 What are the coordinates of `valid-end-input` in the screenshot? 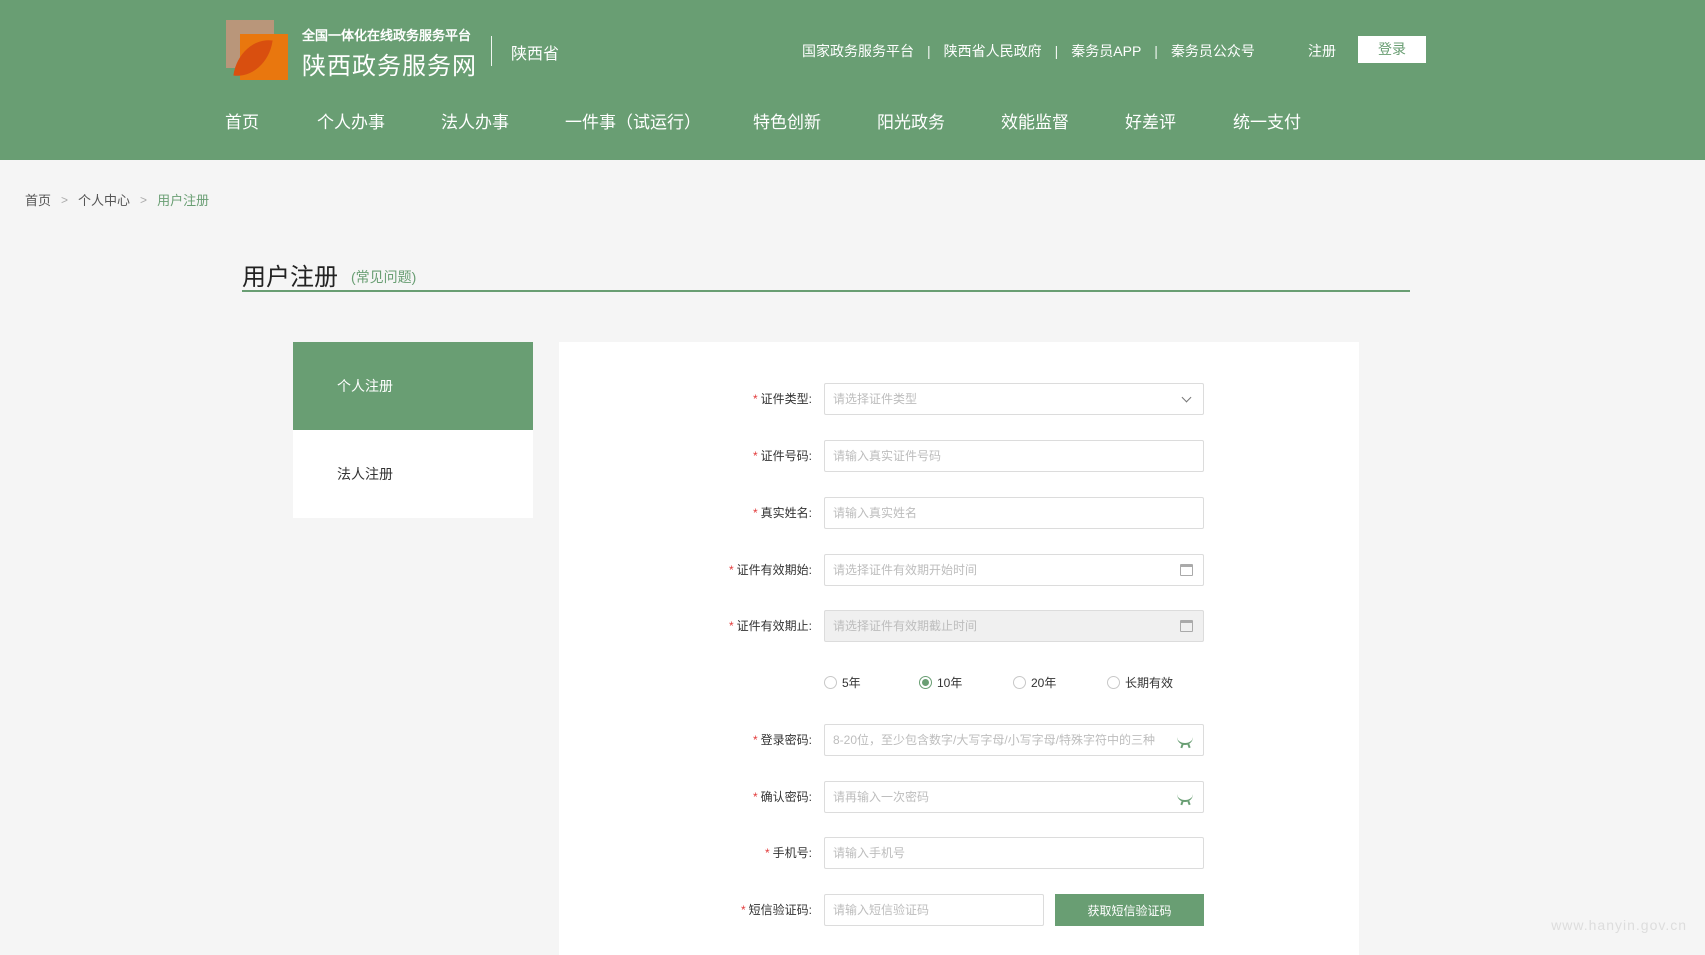 It's located at (1014, 626).